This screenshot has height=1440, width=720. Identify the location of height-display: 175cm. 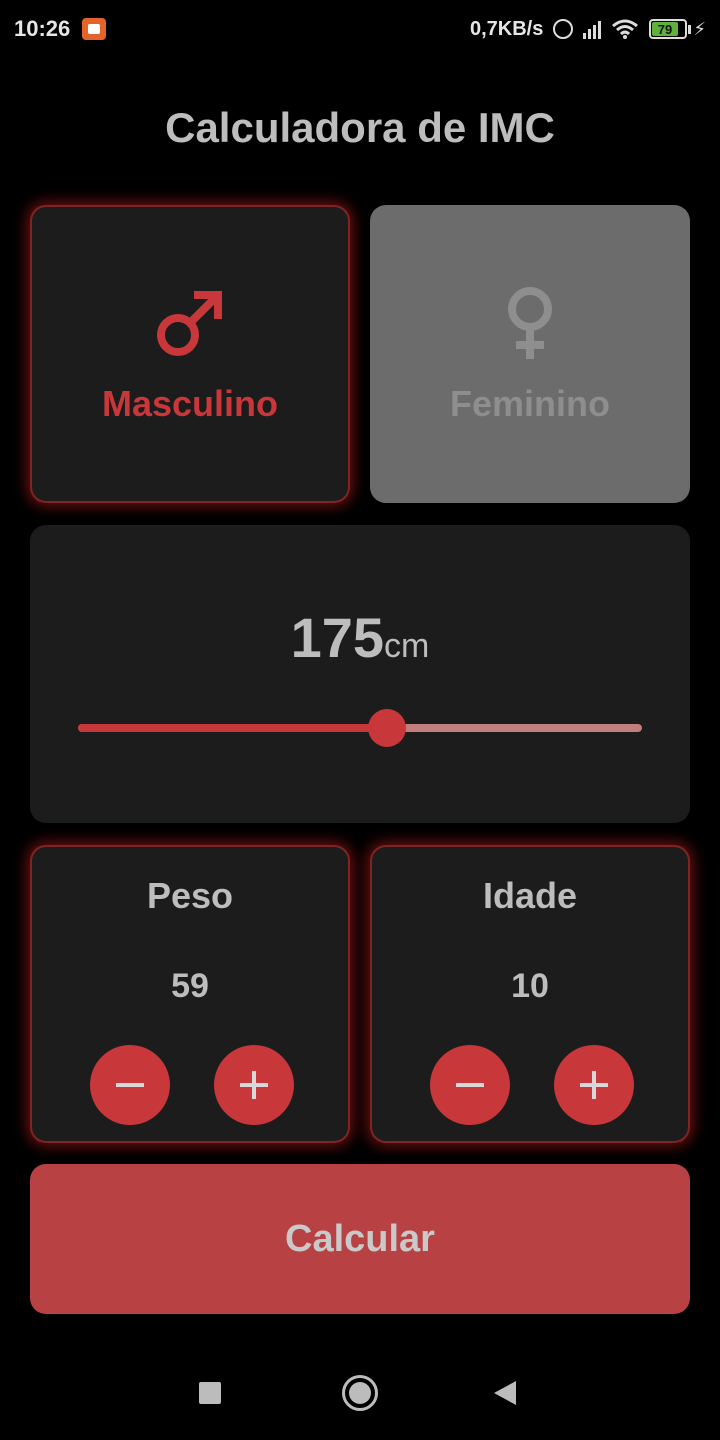
(360, 637).